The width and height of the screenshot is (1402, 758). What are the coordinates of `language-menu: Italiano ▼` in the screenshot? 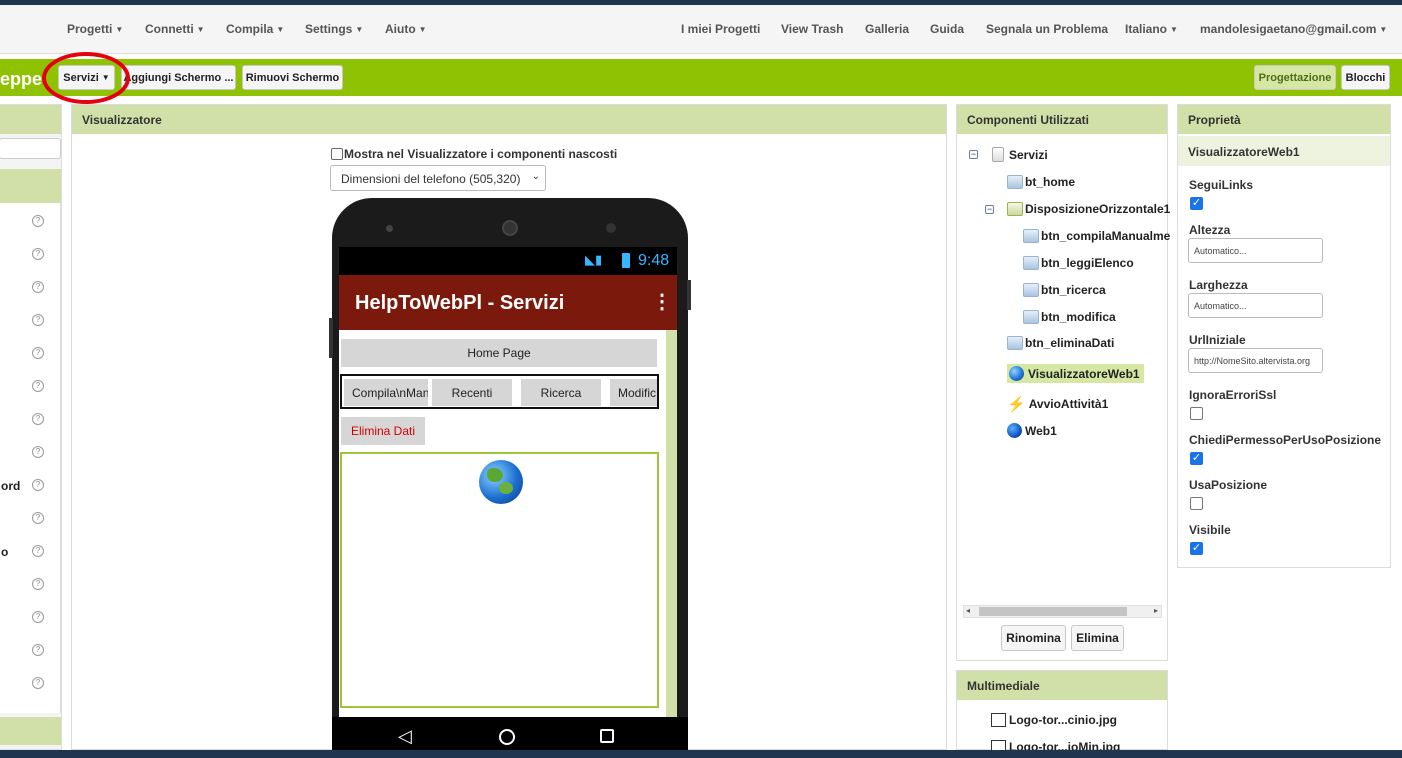 It's located at (1151, 29).